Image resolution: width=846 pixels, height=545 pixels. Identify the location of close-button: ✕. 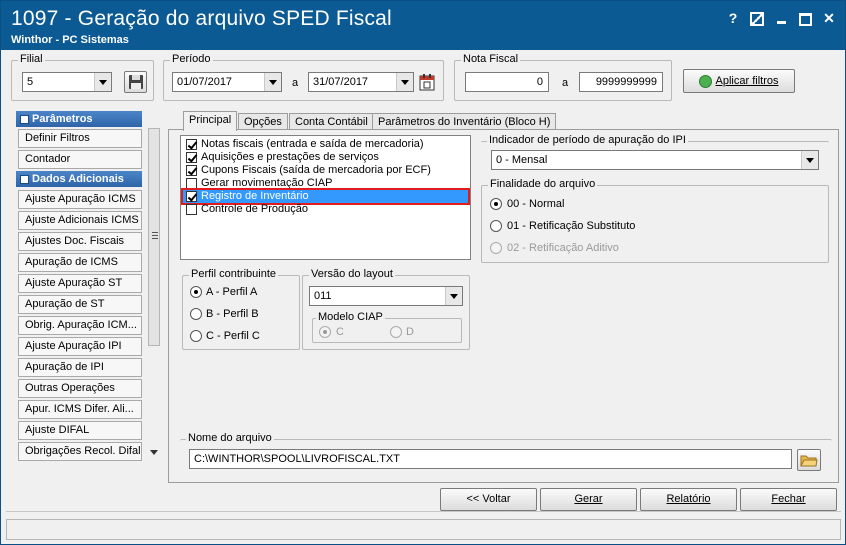
(829, 18).